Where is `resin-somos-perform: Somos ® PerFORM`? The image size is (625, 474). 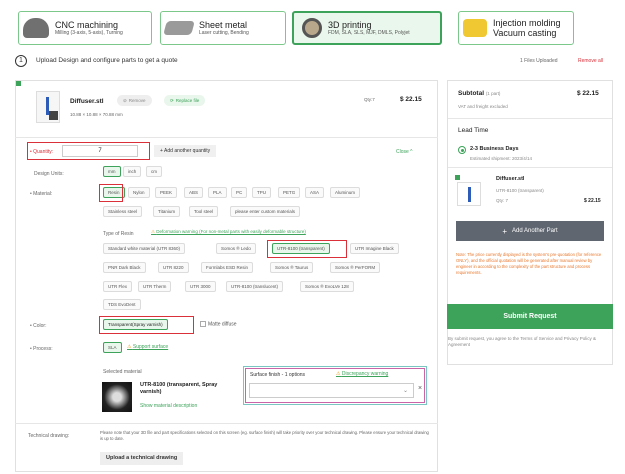 resin-somos-perform: Somos ® PerFORM is located at coordinates (355, 267).